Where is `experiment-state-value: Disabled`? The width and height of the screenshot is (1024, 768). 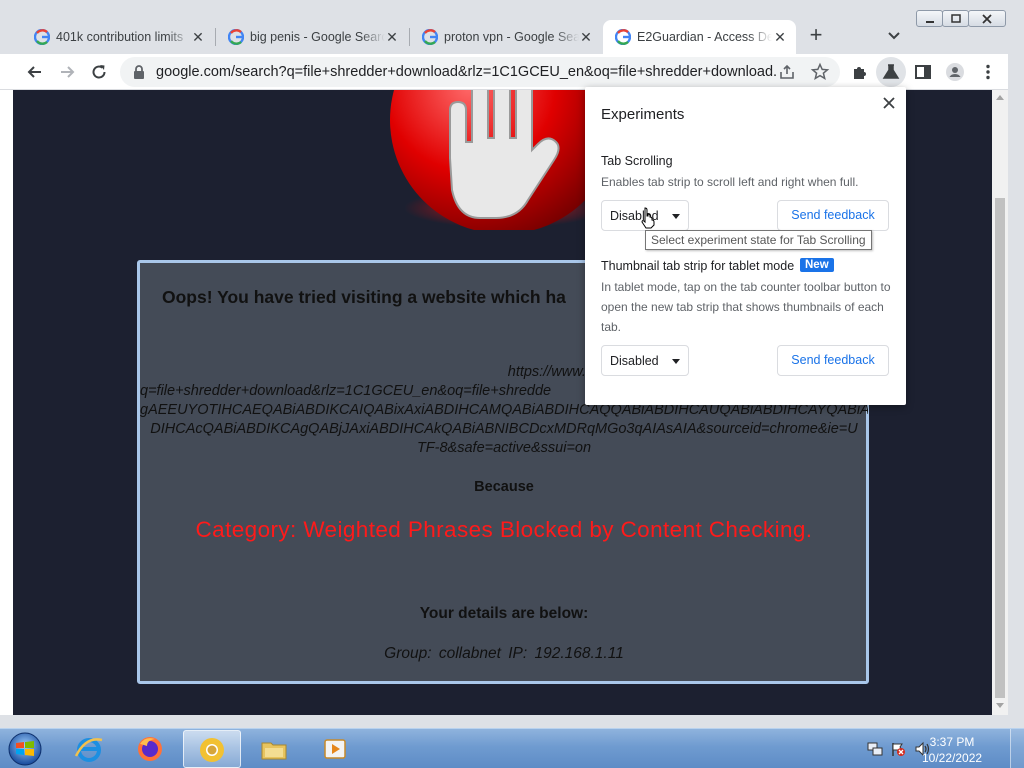 experiment-state-value: Disabled is located at coordinates (634, 361).